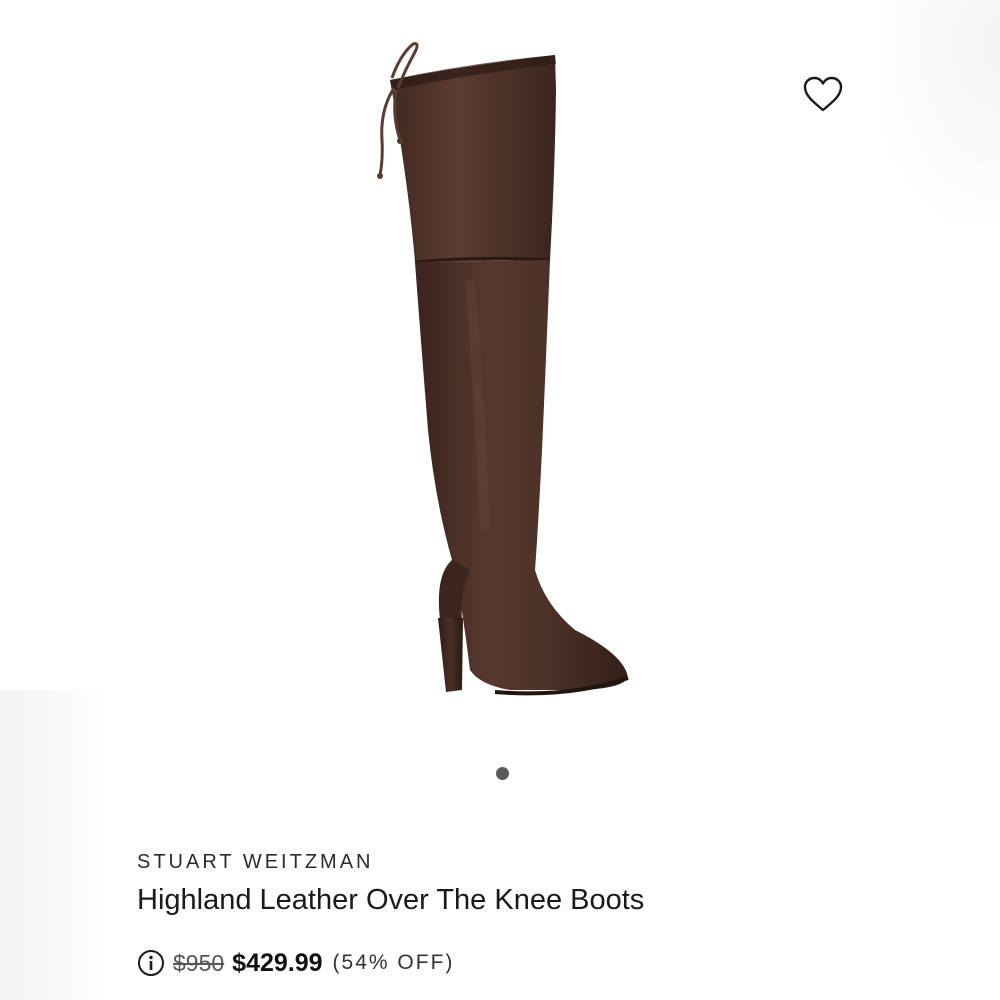  I want to click on product-title: Highland Leather Over The Knee Boots, so click(391, 900).